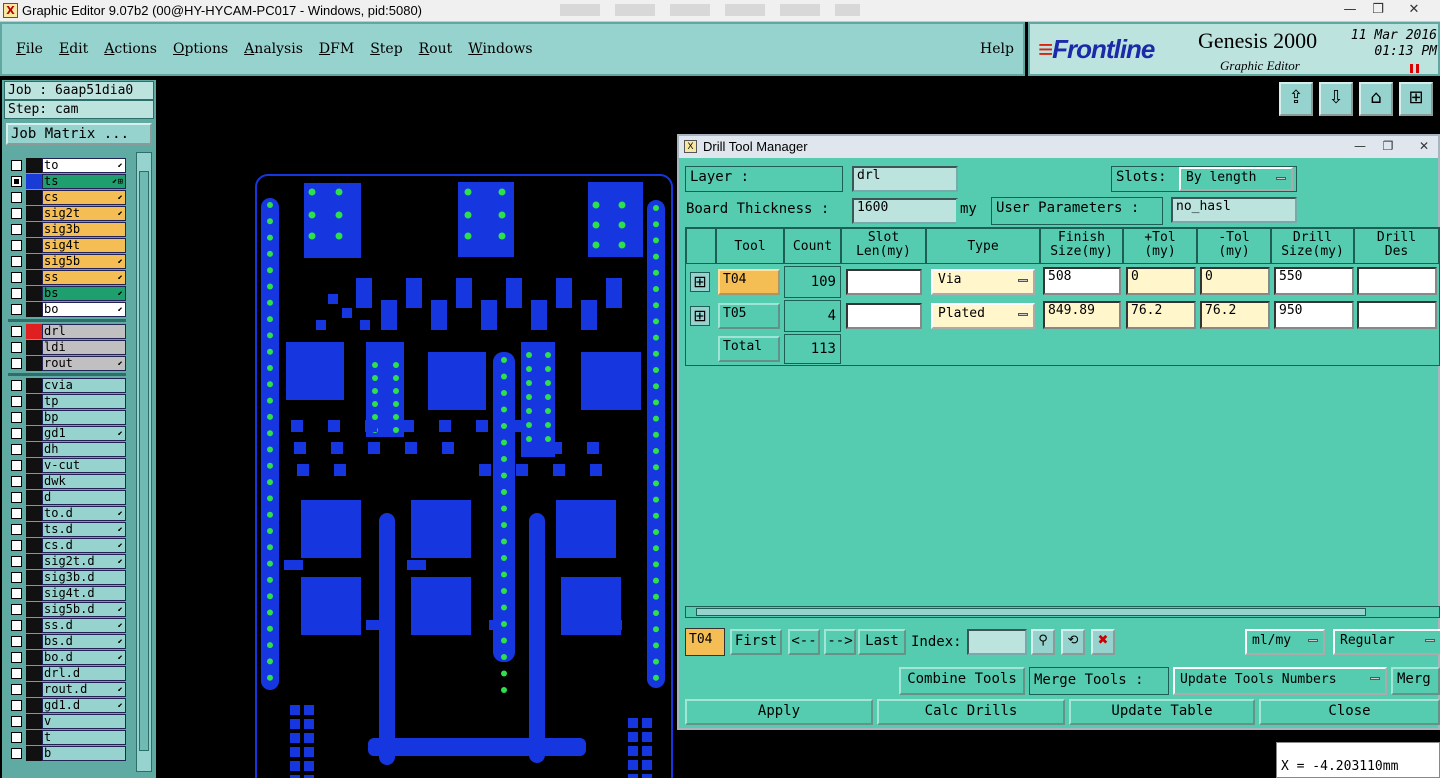 Image resolution: width=1440 pixels, height=778 pixels. What do you see at coordinates (1388, 146) in the screenshot?
I see `dialog-restore-button: ❐` at bounding box center [1388, 146].